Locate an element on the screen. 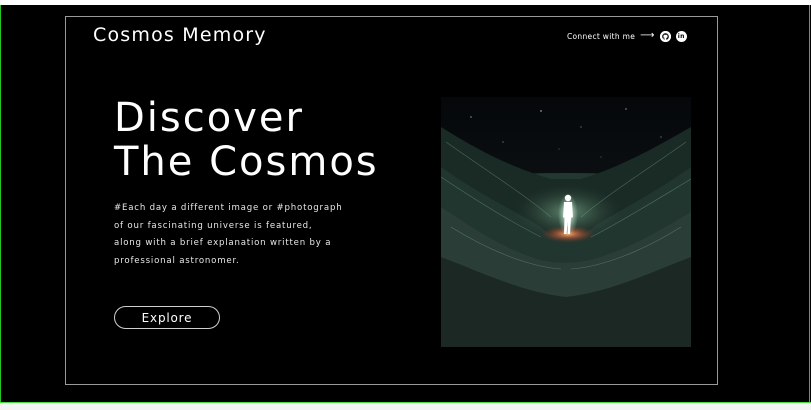 Image resolution: width=811 pixels, height=410 pixels. right-edge-line is located at coordinates (809, 205).